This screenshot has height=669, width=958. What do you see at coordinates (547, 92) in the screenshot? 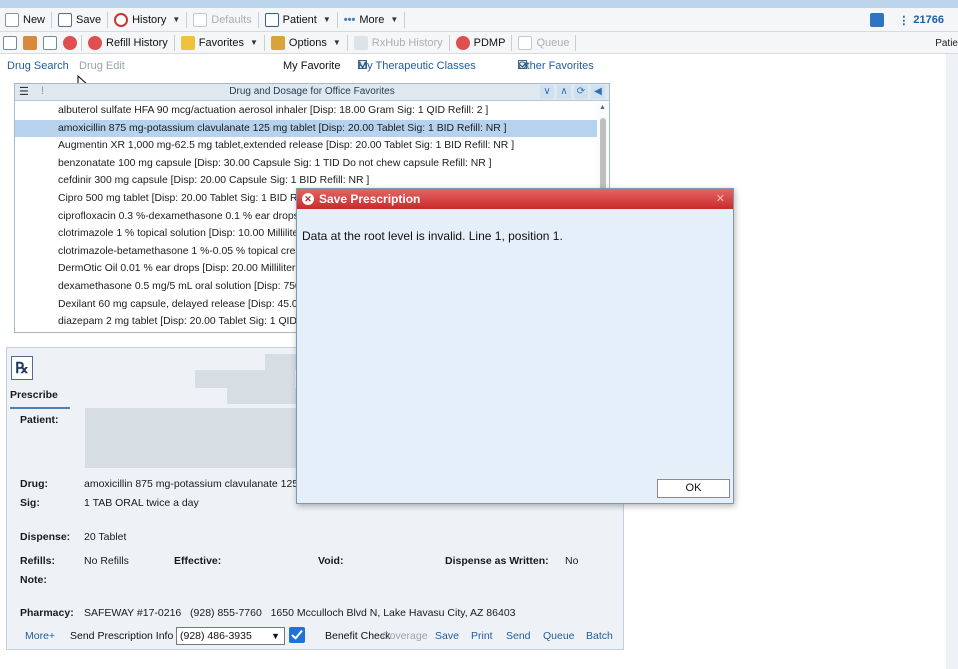
I see `chevron-down-icon: ∨` at bounding box center [547, 92].